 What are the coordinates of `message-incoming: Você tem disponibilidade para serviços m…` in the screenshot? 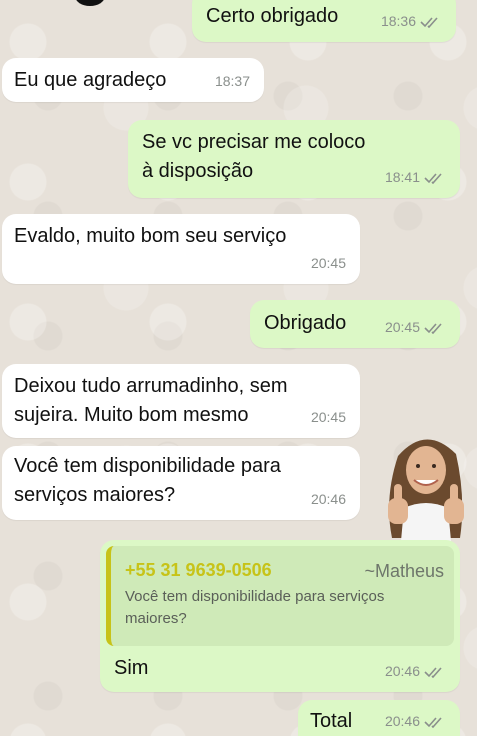 It's located at (181, 483).